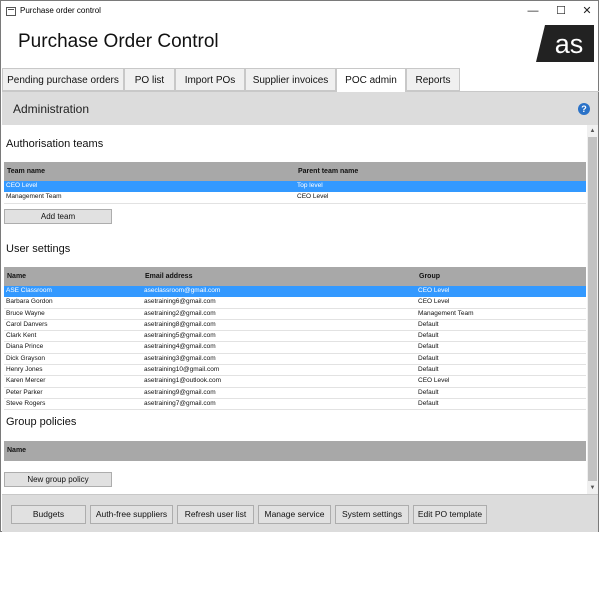 This screenshot has width=600, height=600. Describe the element at coordinates (25, 313) in the screenshot. I see `user-name-cell: Bruce Wayne` at that location.